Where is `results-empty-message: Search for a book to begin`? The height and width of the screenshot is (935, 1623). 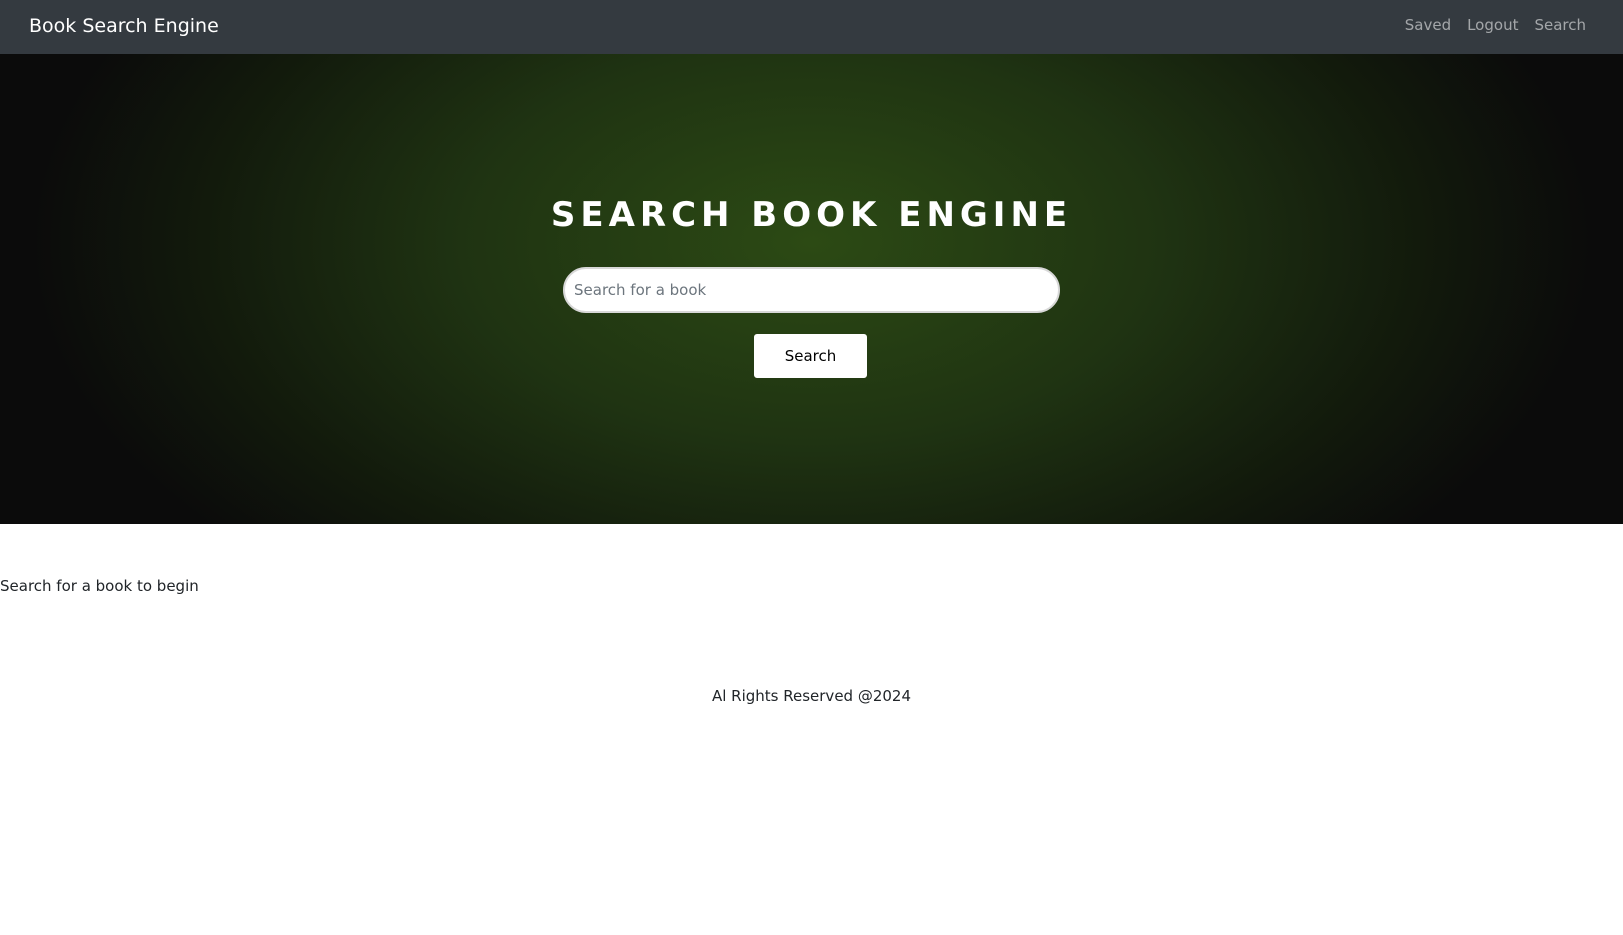 results-empty-message: Search for a book to begin is located at coordinates (99, 586).